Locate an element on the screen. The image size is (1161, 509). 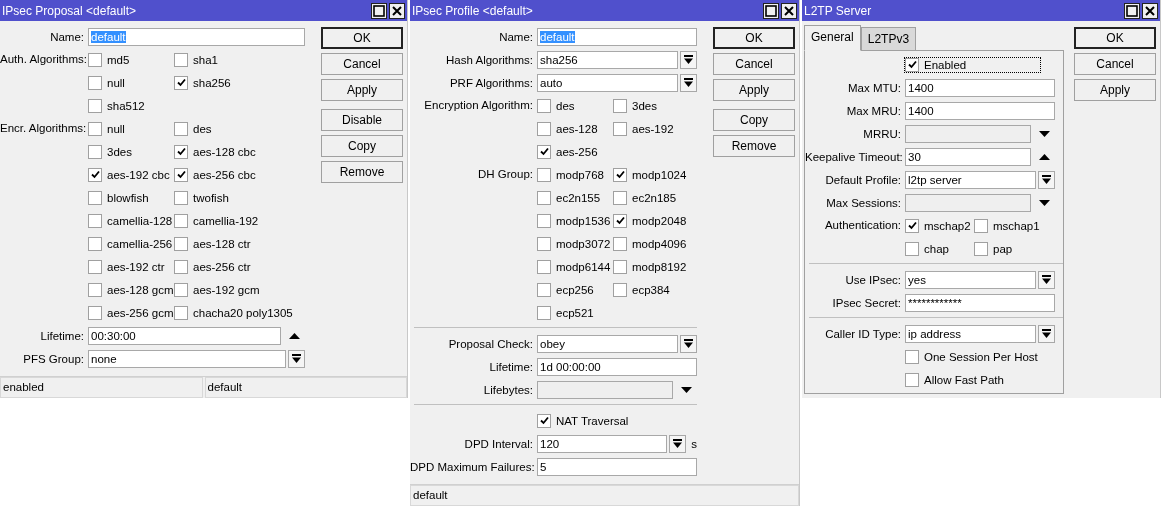
checkbox: aes-192 cbc is located at coordinates (129, 174).